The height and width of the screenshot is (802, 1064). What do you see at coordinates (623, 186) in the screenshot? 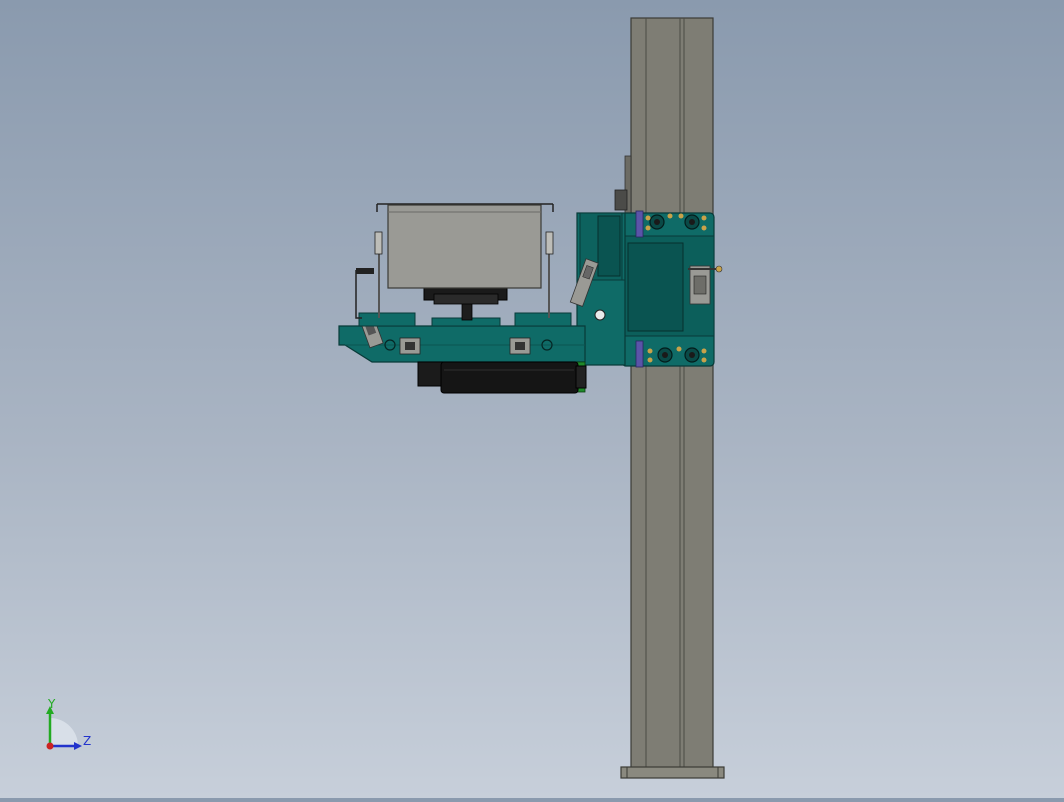
I see `cable-bracket` at bounding box center [623, 186].